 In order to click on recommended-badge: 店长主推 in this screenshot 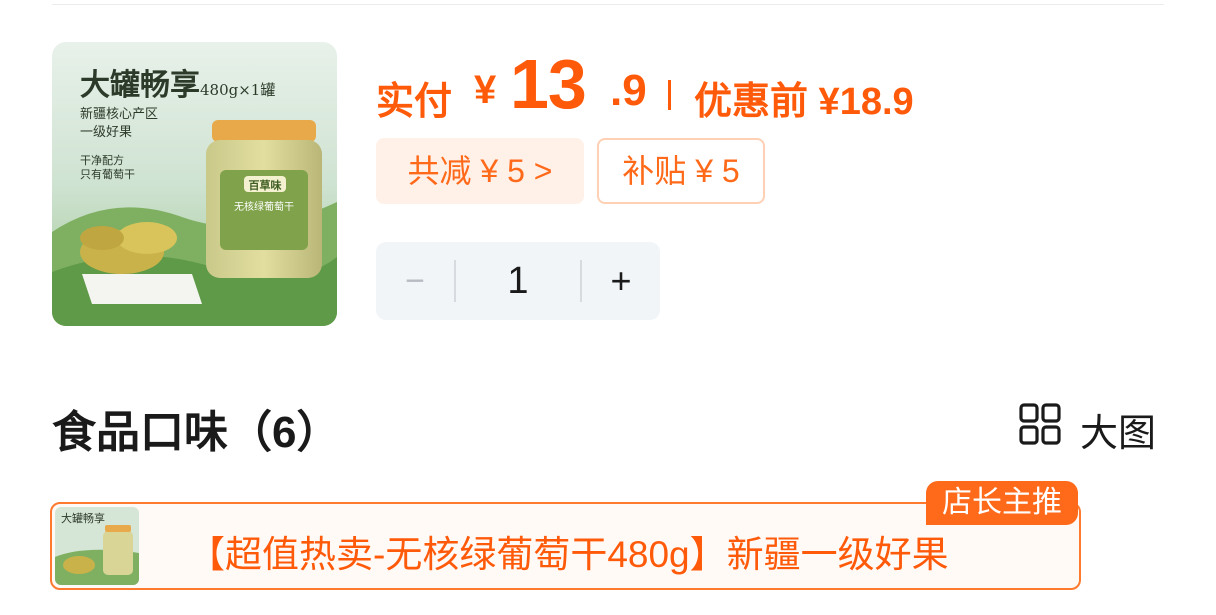, I will do `click(1002, 503)`.